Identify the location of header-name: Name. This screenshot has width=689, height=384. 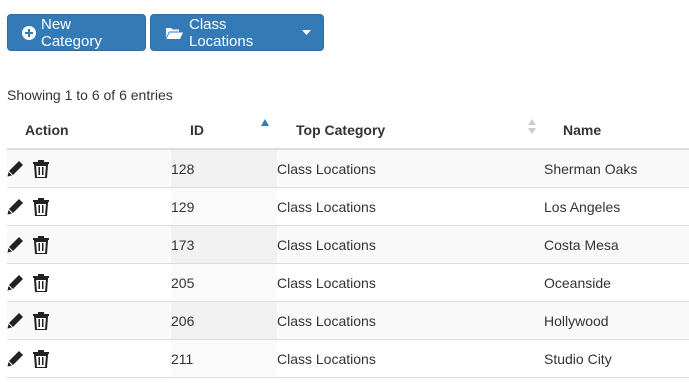
(616, 130).